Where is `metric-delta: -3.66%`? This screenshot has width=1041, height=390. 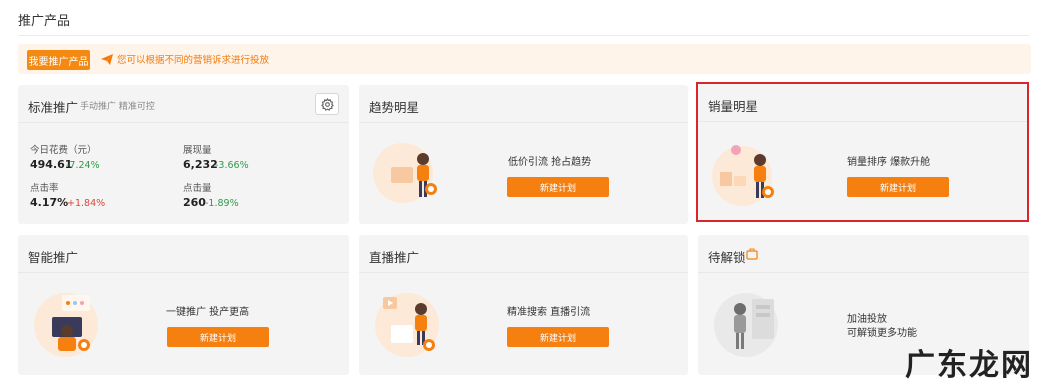
metric-delta: -3.66% is located at coordinates (232, 165).